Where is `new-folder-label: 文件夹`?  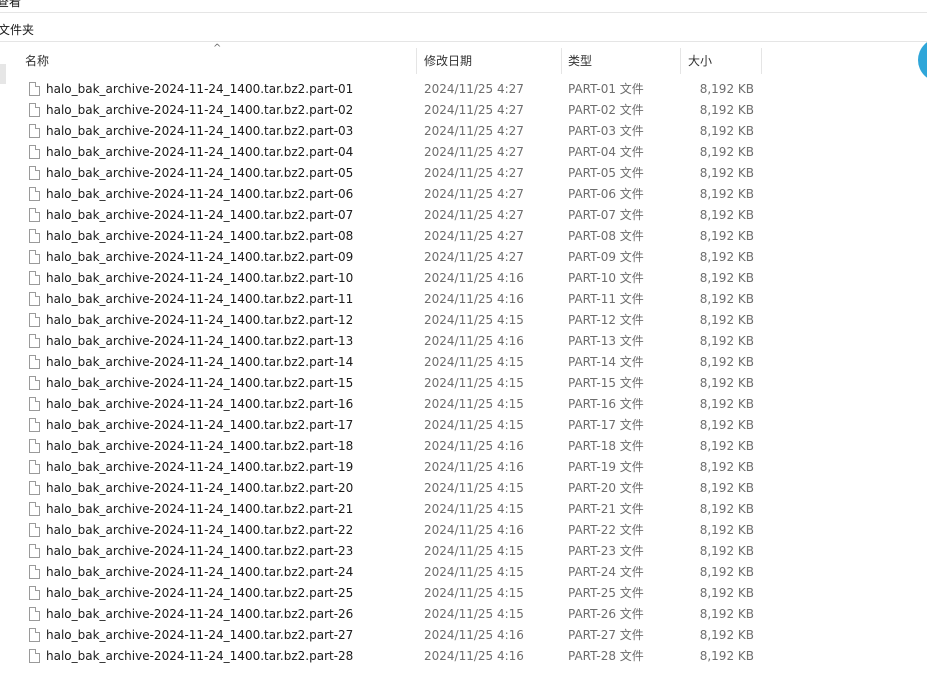
new-folder-label: 文件夹 is located at coordinates (17, 29).